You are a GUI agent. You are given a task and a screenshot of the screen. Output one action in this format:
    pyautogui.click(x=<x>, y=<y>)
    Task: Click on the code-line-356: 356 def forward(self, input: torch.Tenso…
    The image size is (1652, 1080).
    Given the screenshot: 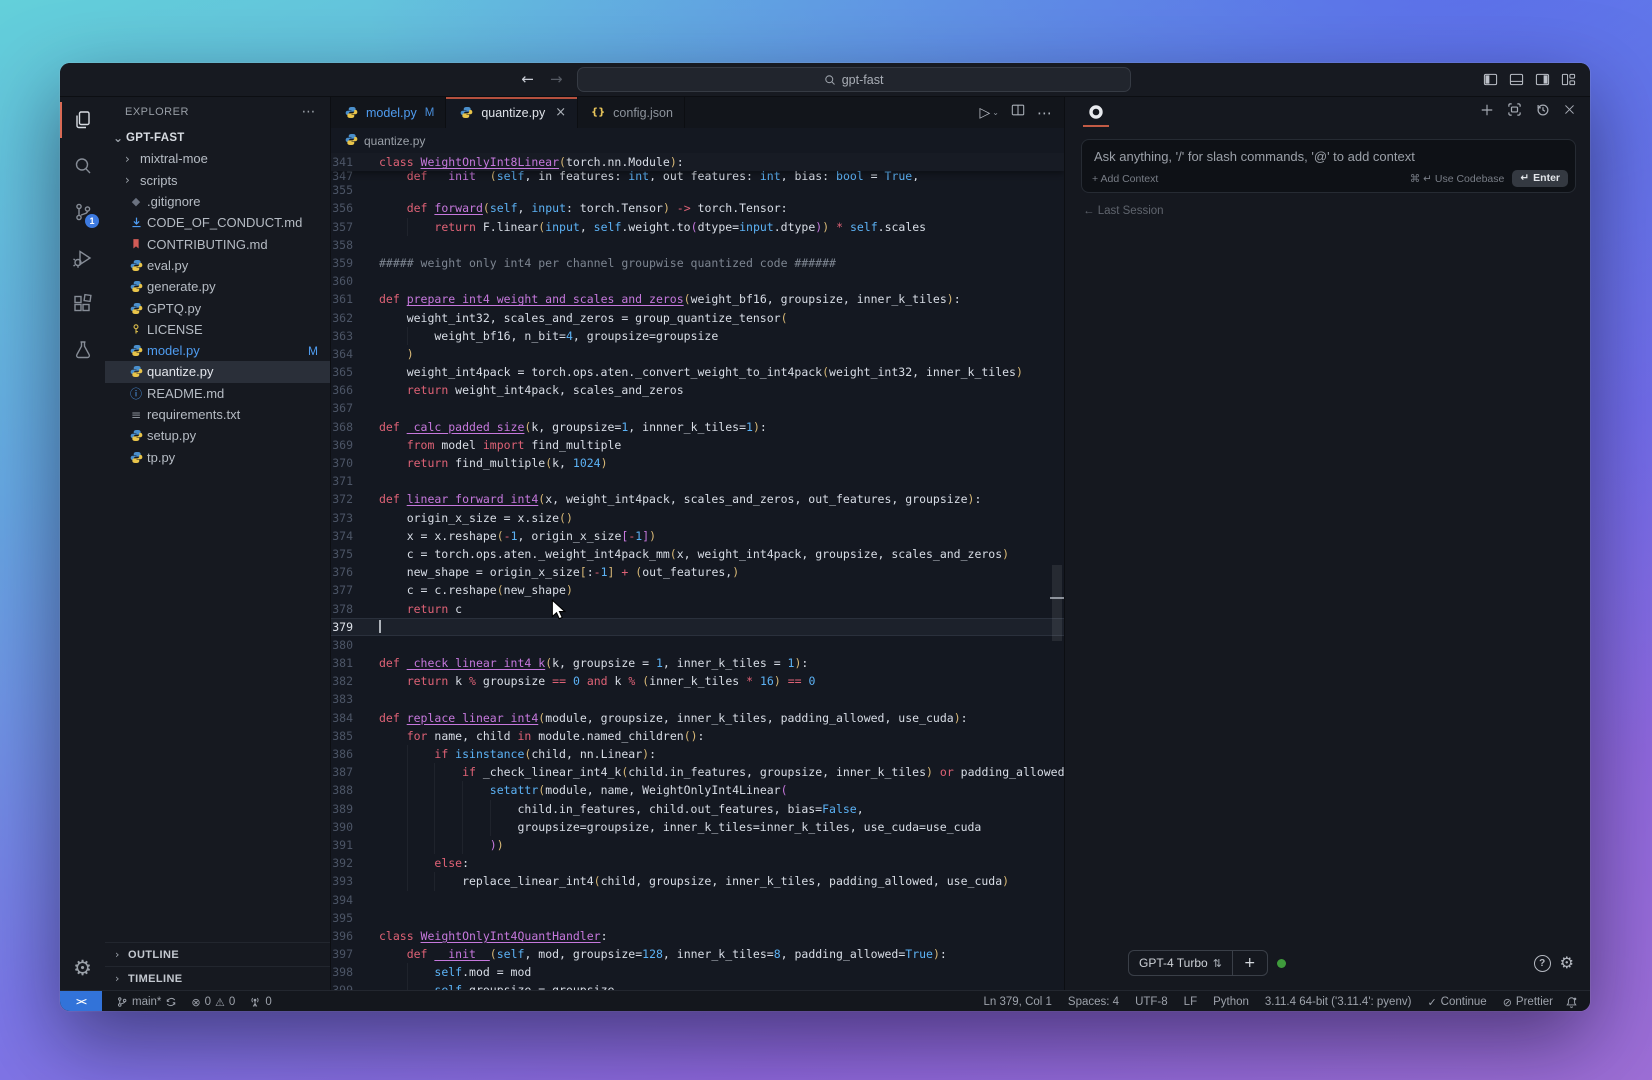 What is the action you would take?
    pyautogui.click(x=697, y=208)
    